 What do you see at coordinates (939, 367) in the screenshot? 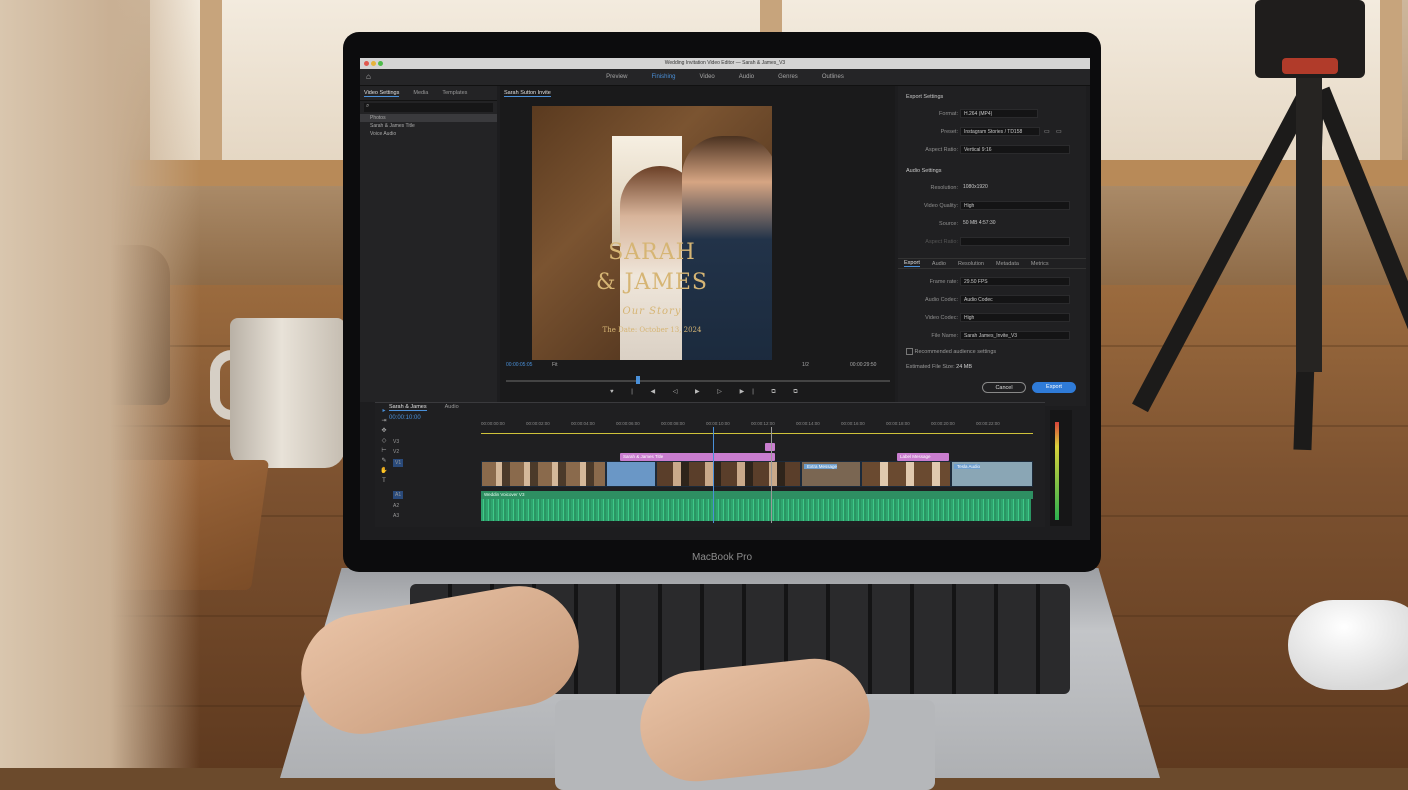
I see `estimate-row: Estimated File Size: 24 MB` at bounding box center [939, 367].